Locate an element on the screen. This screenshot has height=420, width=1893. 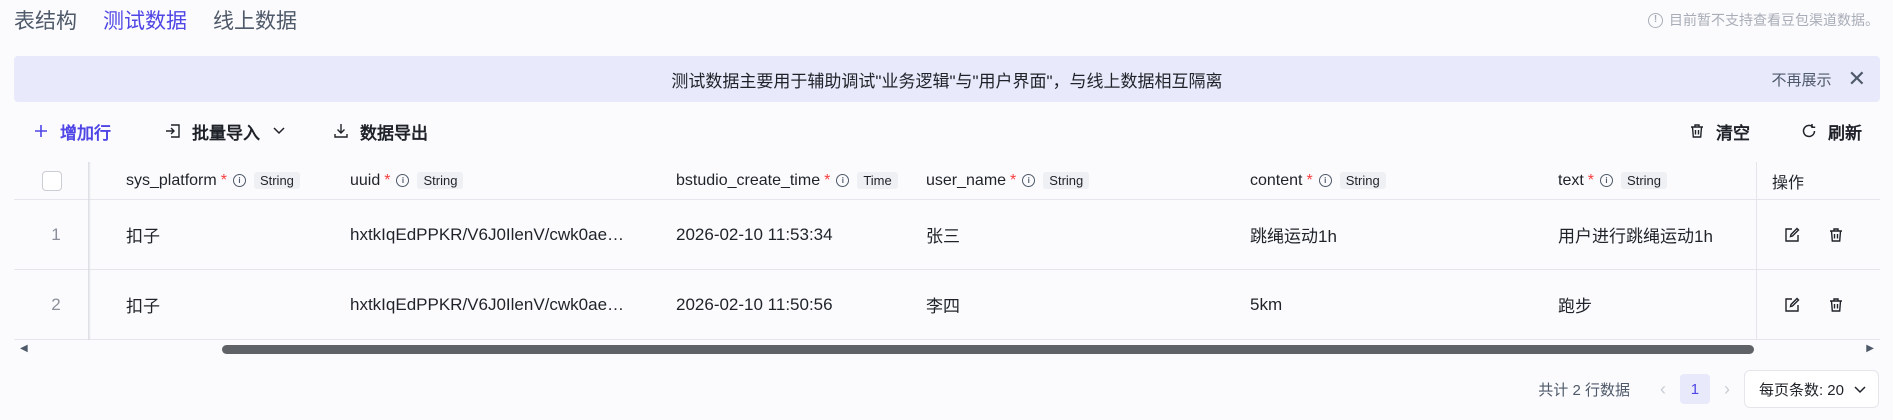
batch-import-label: 批量导入 is located at coordinates (226, 133).